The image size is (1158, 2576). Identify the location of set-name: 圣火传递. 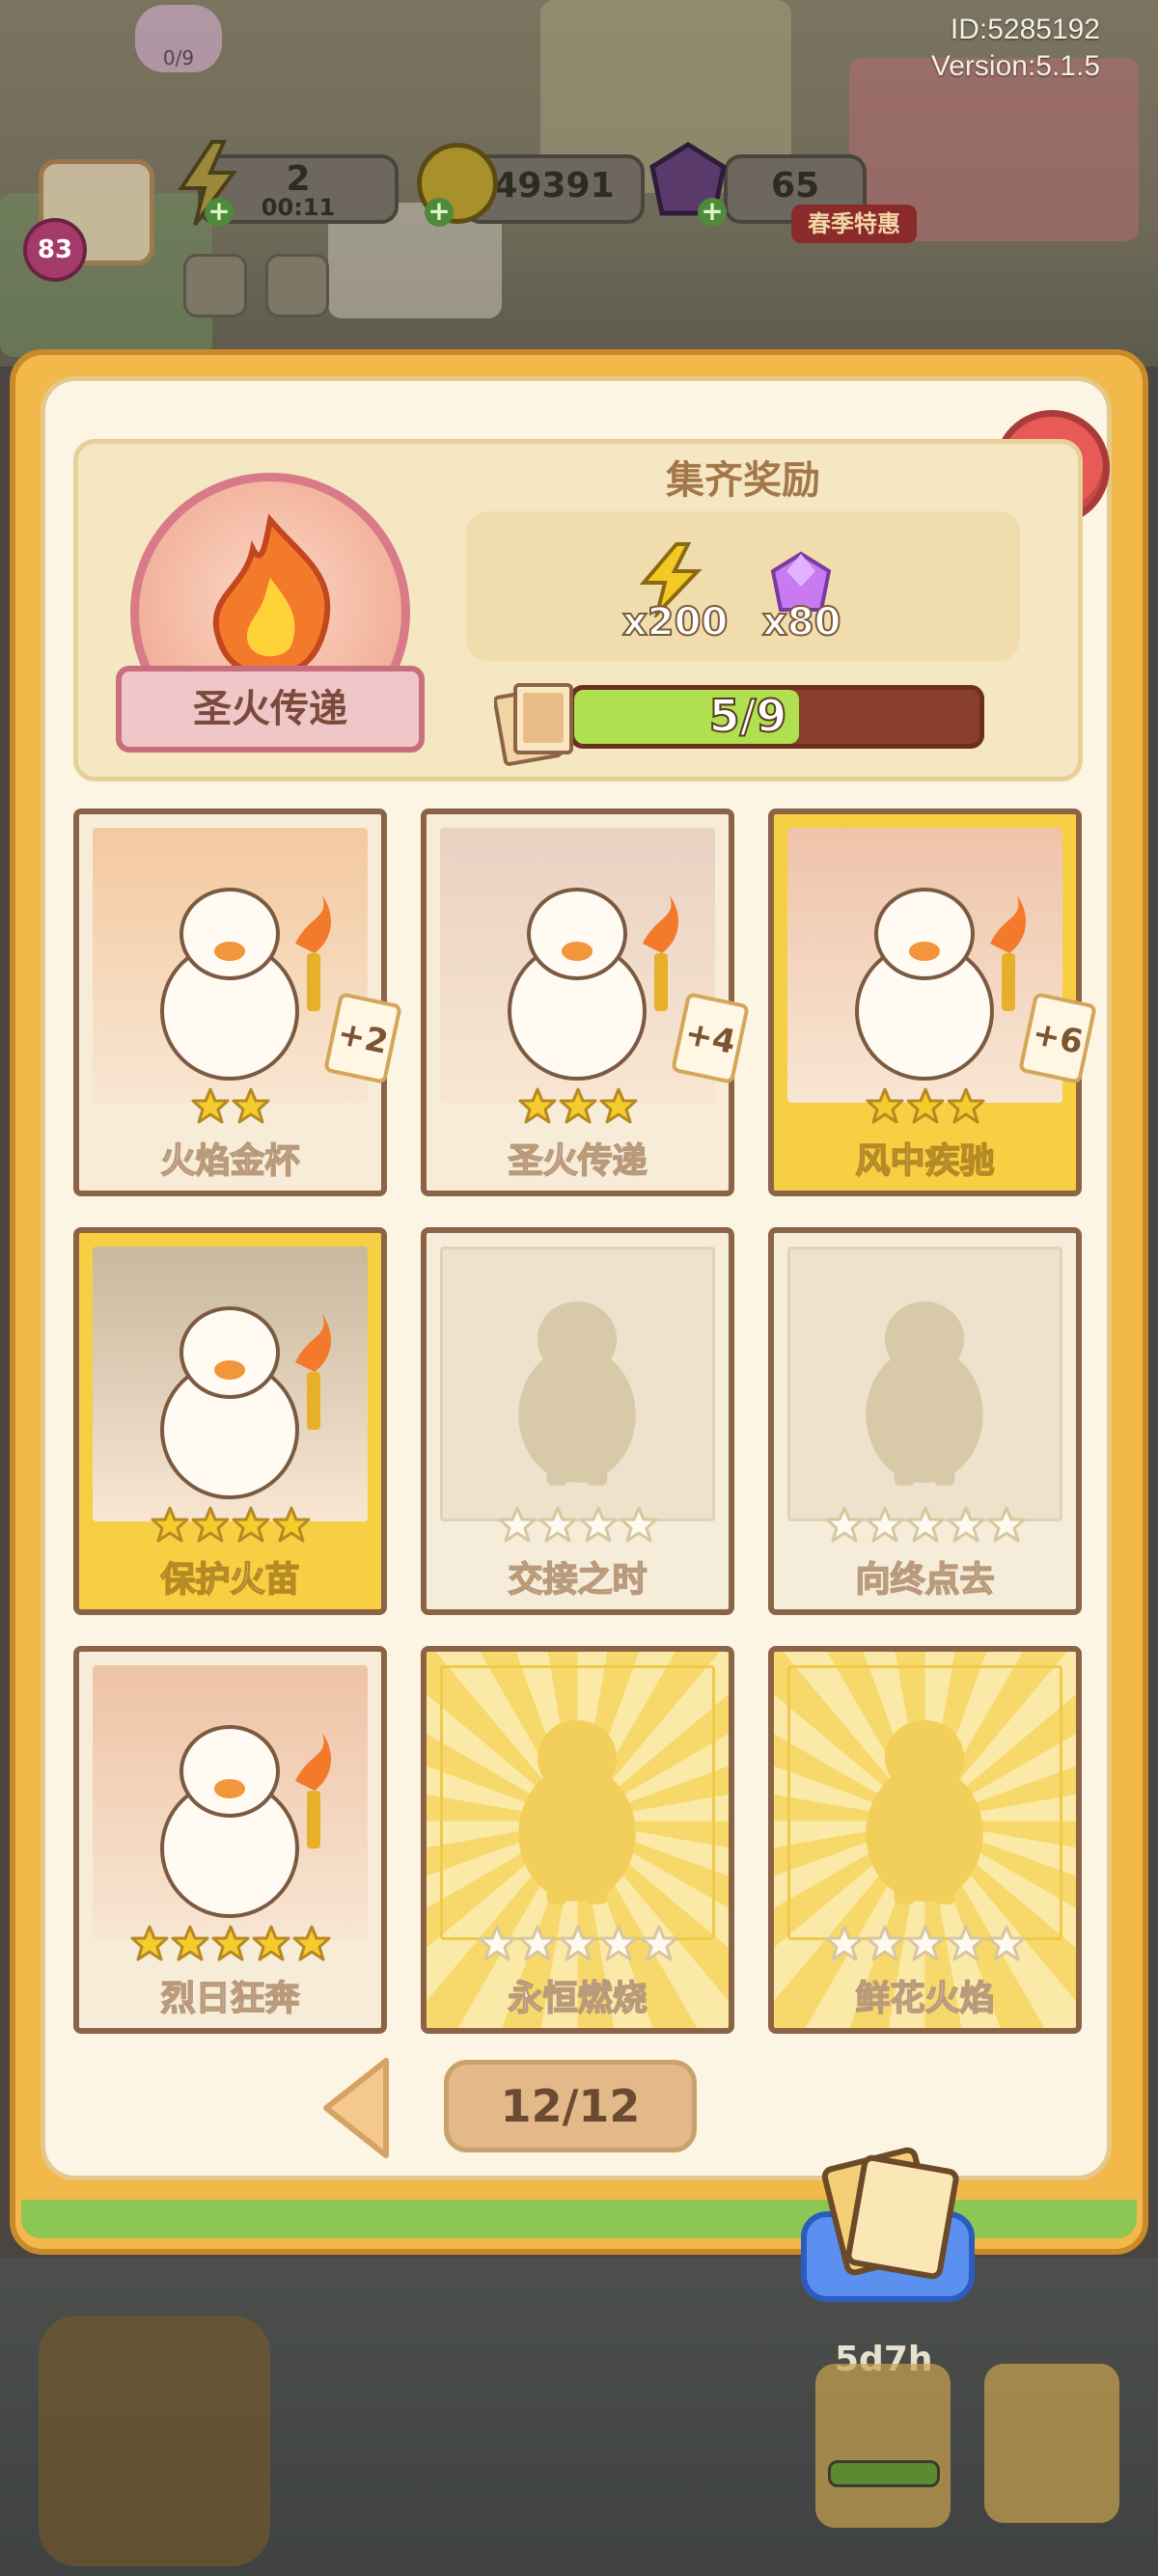
(270, 709).